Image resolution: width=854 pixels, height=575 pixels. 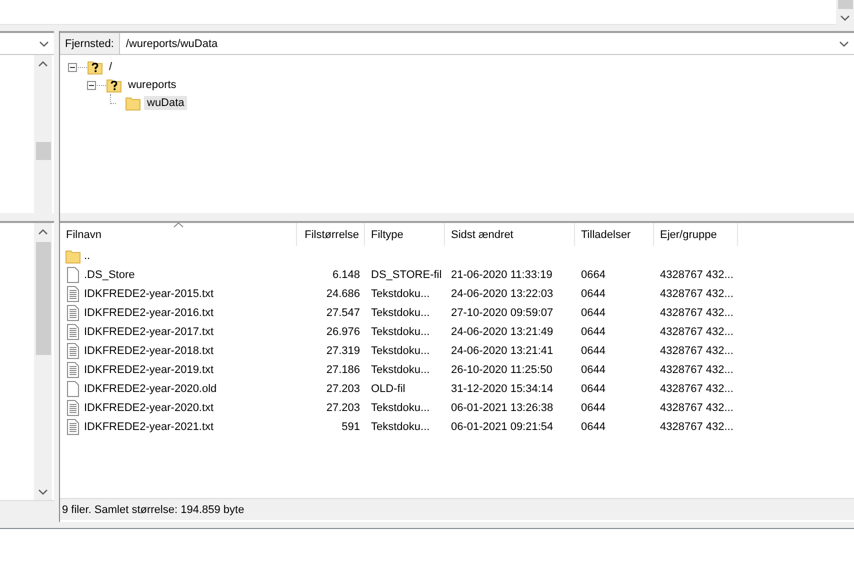 I want to click on modified-date: 21-06-2020 11:33:19, so click(x=501, y=274).